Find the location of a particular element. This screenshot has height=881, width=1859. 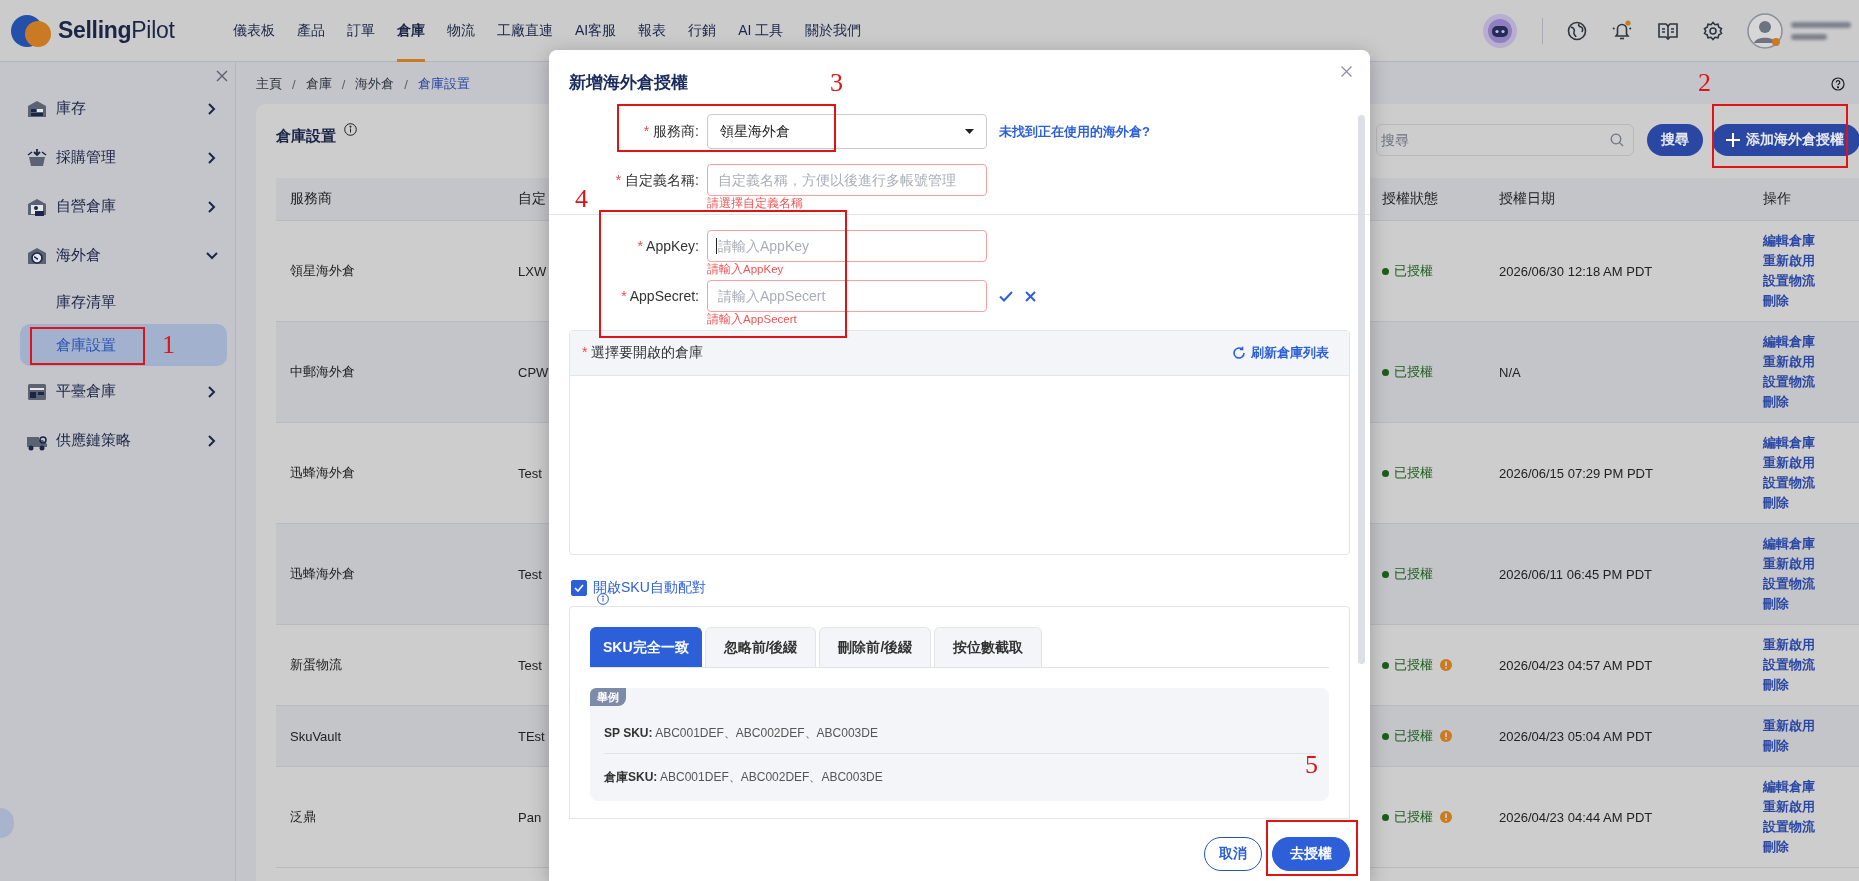

help-icon is located at coordinates (1838, 84).